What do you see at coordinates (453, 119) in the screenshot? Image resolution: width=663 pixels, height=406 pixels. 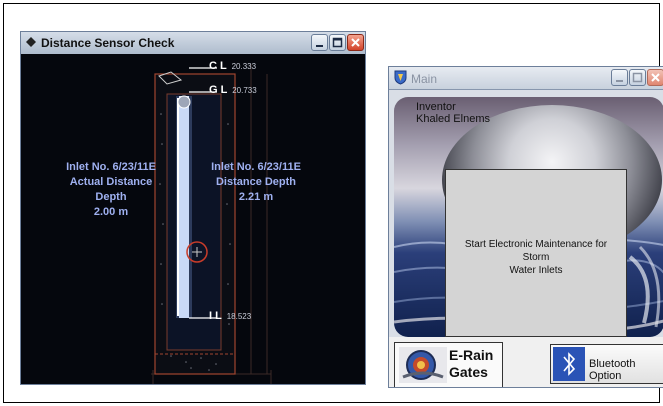 I see `credit-line: Khaled Elnems` at bounding box center [453, 119].